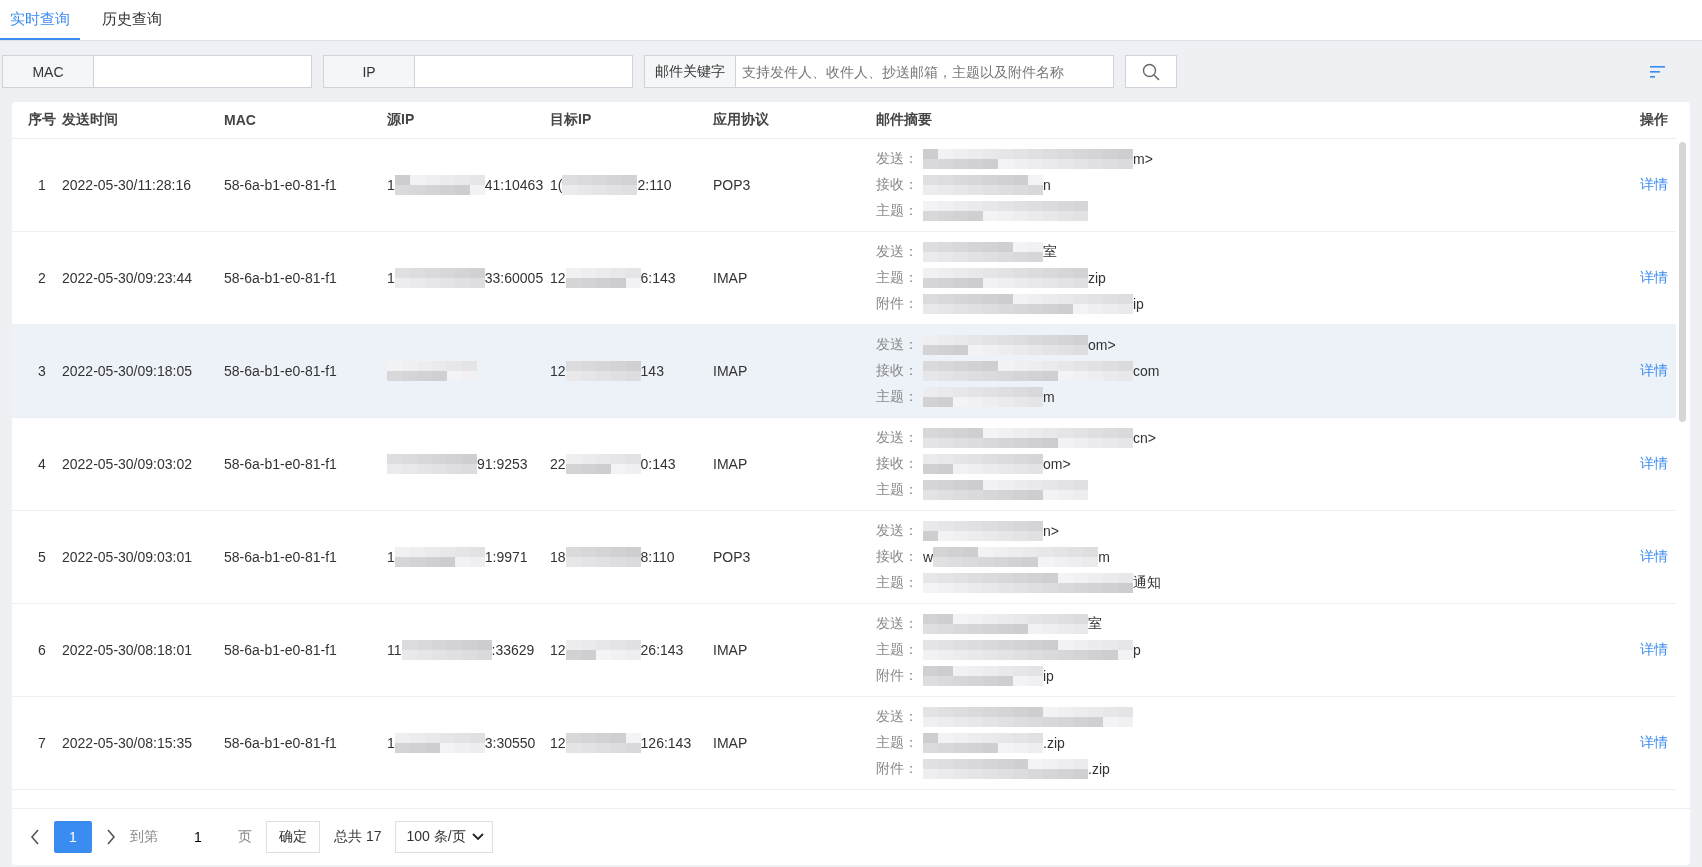  I want to click on column-header: 发送时间, so click(90, 120).